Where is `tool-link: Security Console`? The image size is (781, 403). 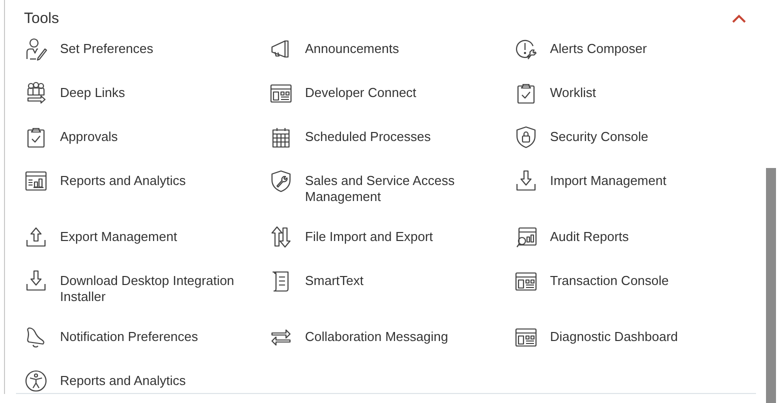 tool-link: Security Console is located at coordinates (599, 135).